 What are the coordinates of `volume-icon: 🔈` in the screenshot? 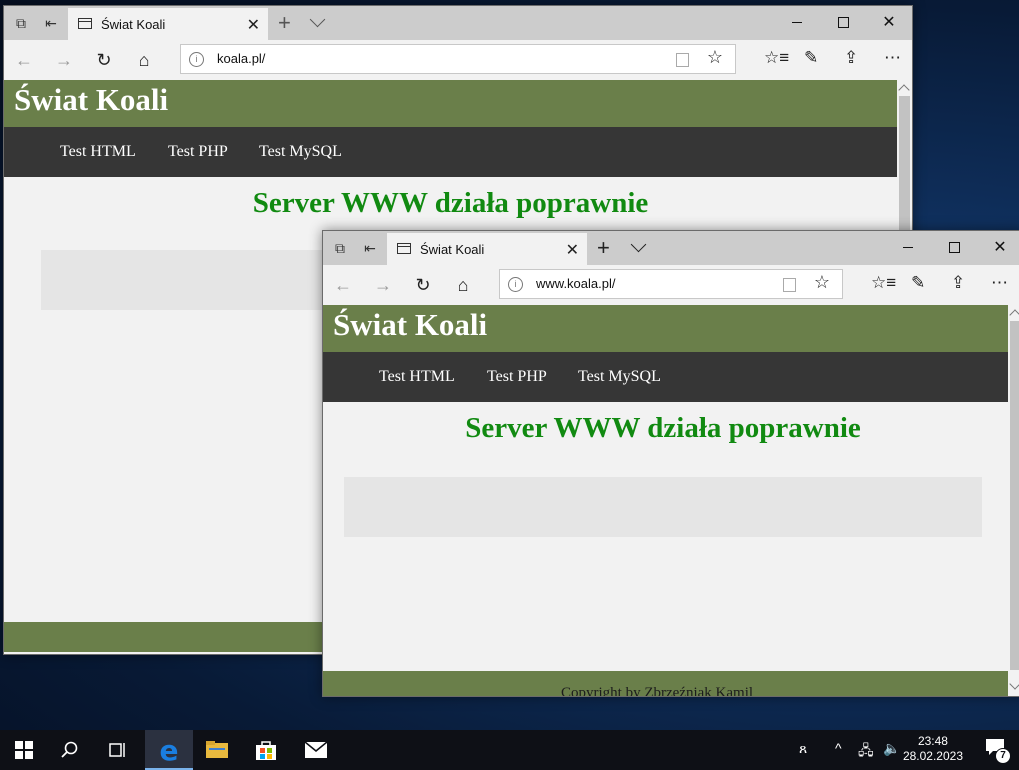 It's located at (891, 748).